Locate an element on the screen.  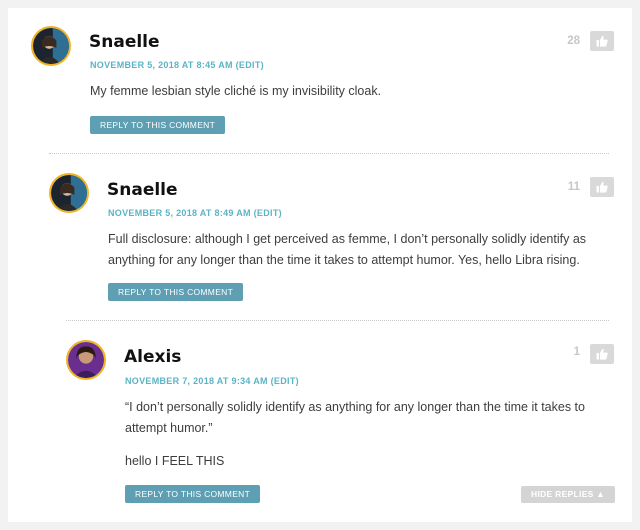
comment-date: November 5, 2018 at 8:45 am is located at coordinates (161, 65).